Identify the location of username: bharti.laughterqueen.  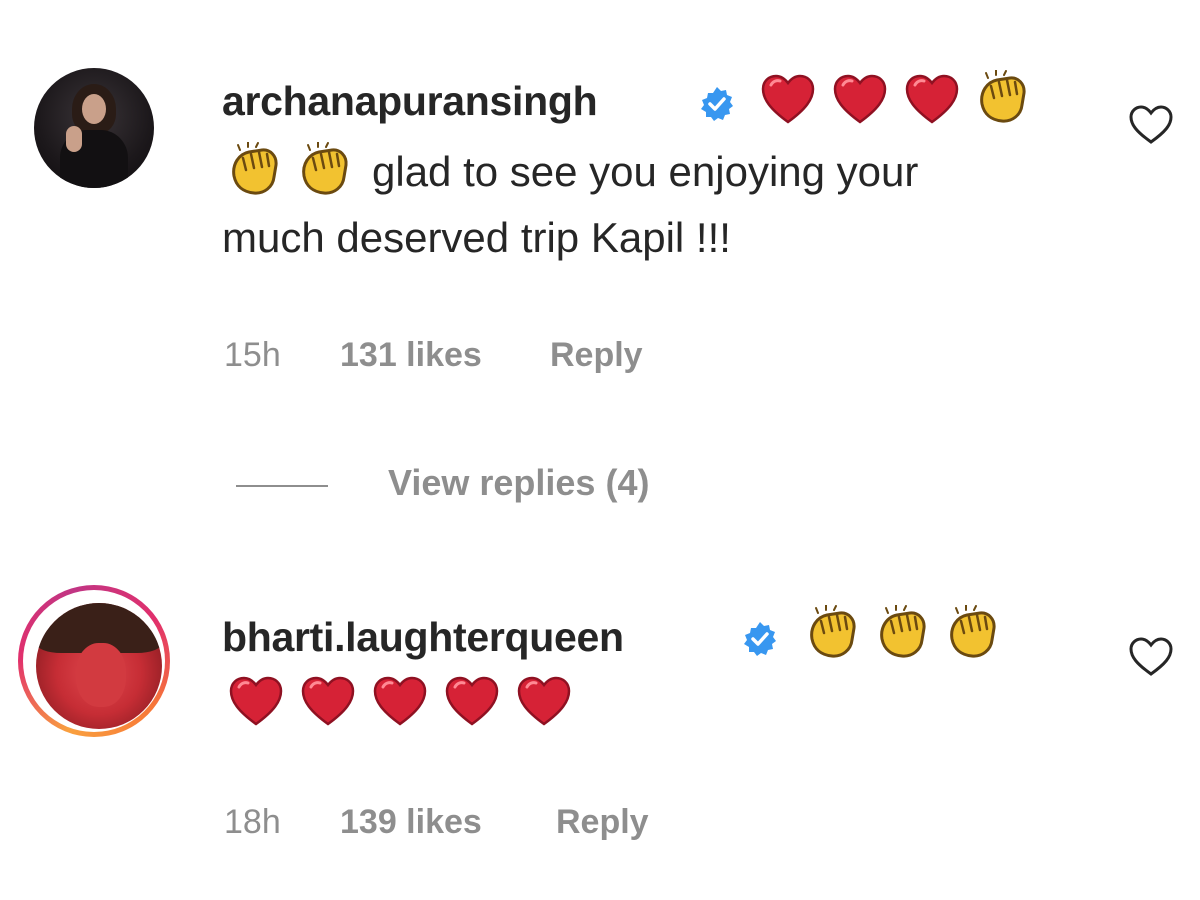
(423, 637).